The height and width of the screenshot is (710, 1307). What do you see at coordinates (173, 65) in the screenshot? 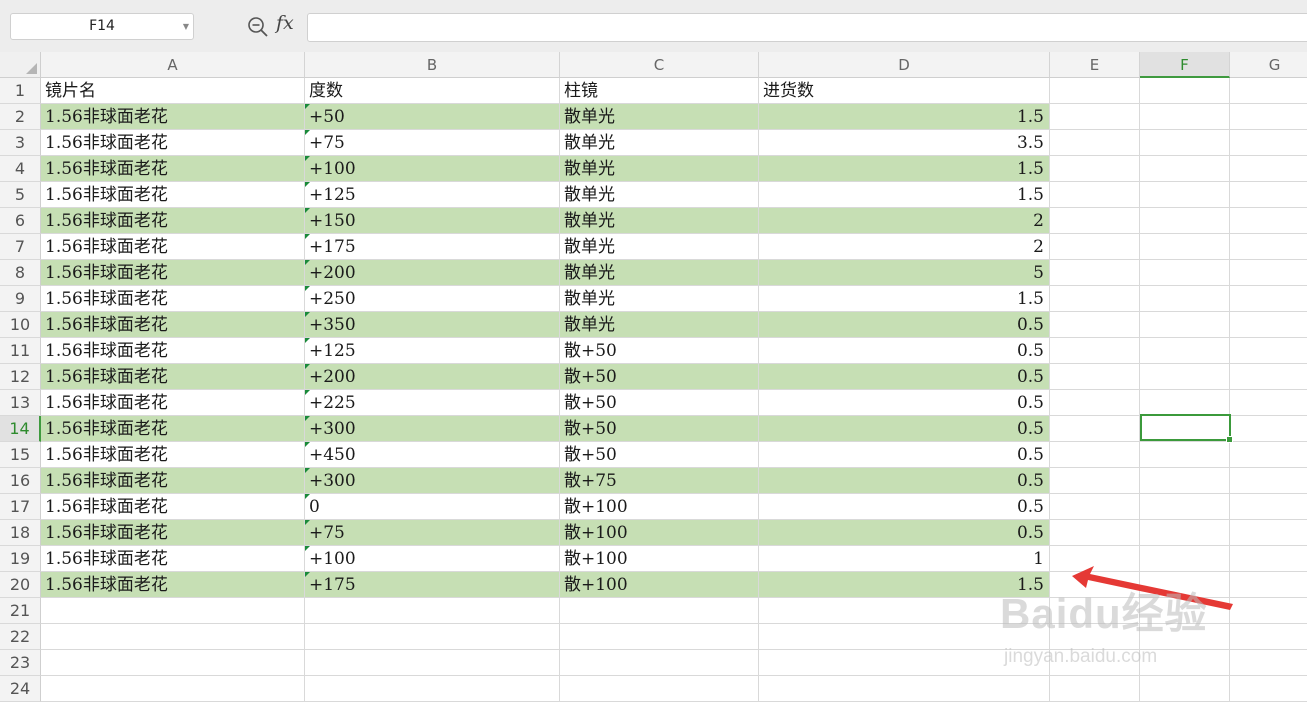
I see `column-header-a: A` at bounding box center [173, 65].